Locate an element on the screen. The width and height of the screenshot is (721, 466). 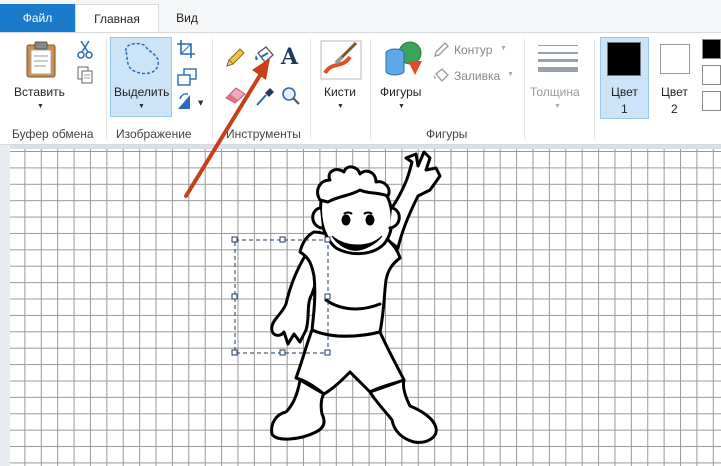
fill-icon is located at coordinates (441, 77).